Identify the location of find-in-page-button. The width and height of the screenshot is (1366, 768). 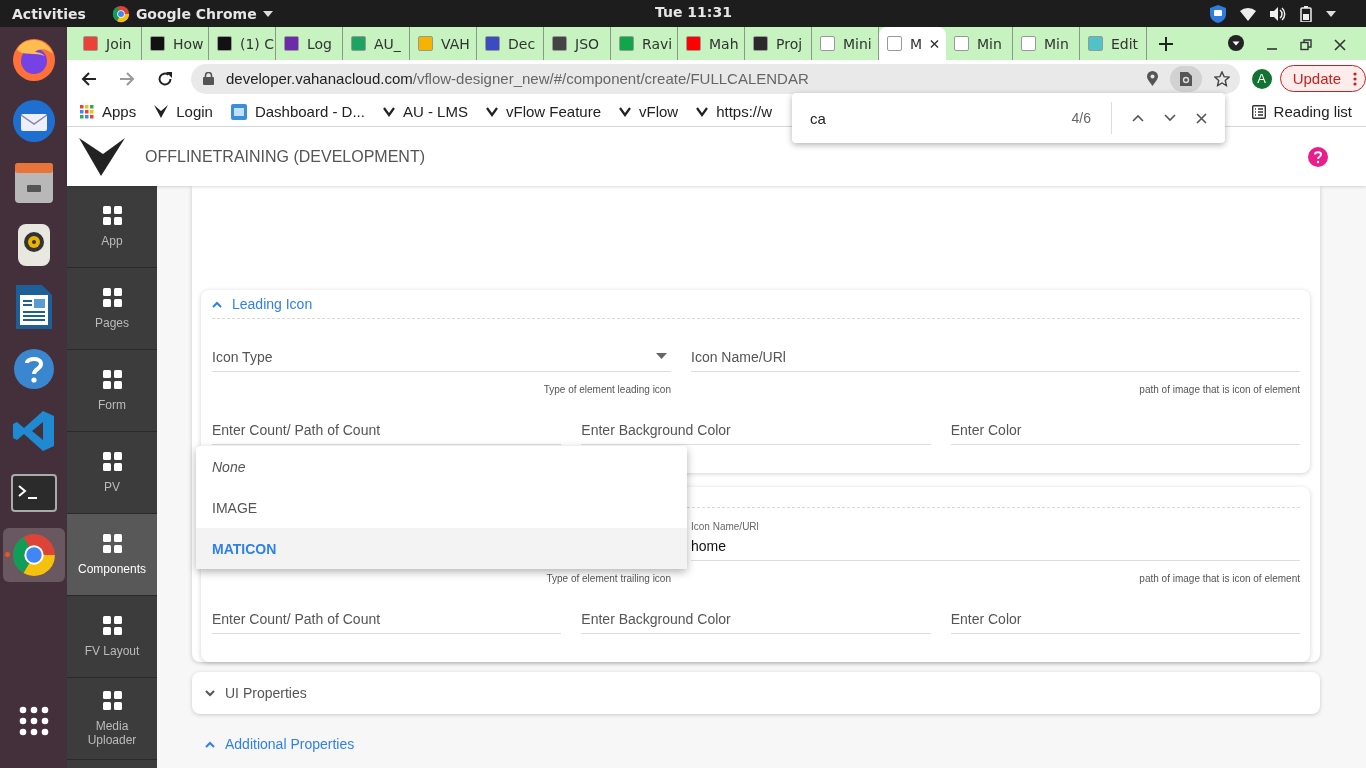
(1185, 78).